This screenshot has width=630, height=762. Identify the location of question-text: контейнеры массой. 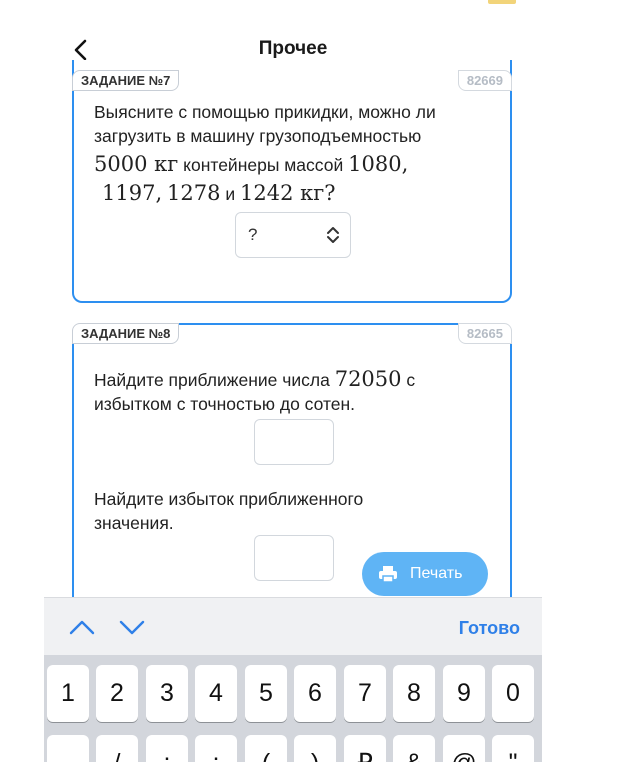
(263, 165).